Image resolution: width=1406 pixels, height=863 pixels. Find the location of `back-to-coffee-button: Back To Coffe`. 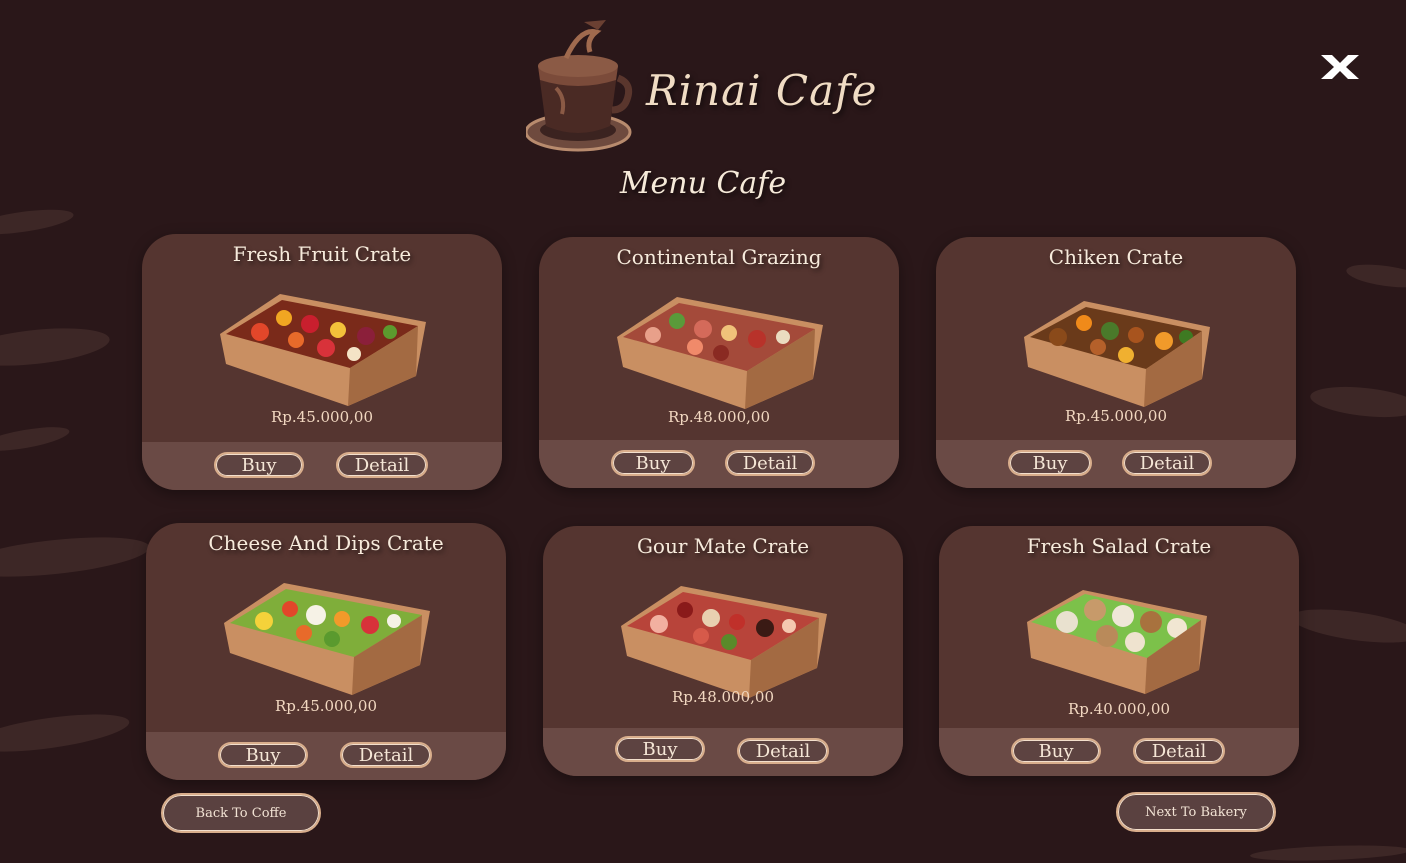

back-to-coffee-button: Back To Coffe is located at coordinates (241, 813).